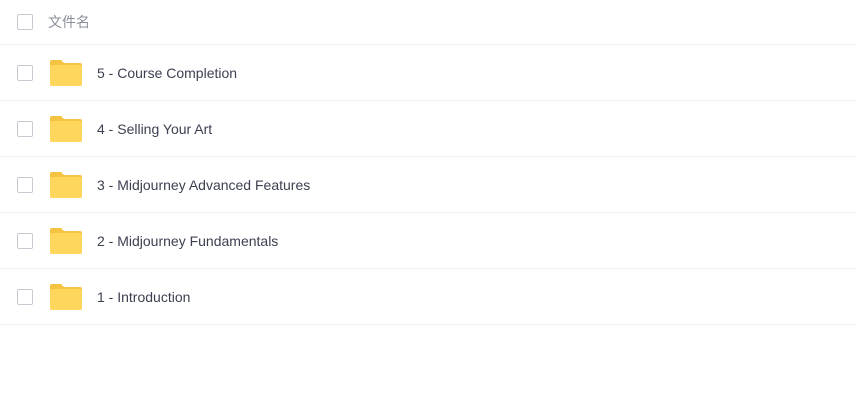 Image resolution: width=855 pixels, height=419 pixels. I want to click on folder-name: 5 - Course Completion, so click(167, 73).